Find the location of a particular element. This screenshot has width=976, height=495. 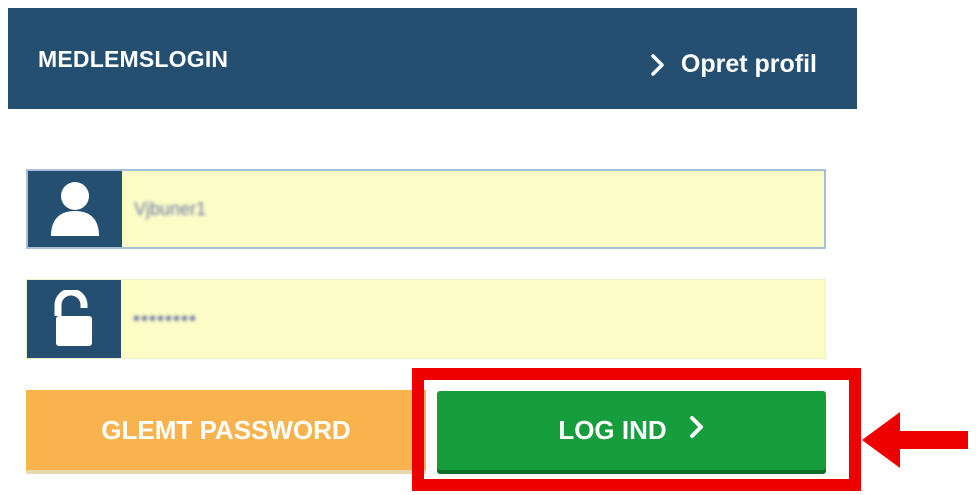

username-field is located at coordinates (426, 209).